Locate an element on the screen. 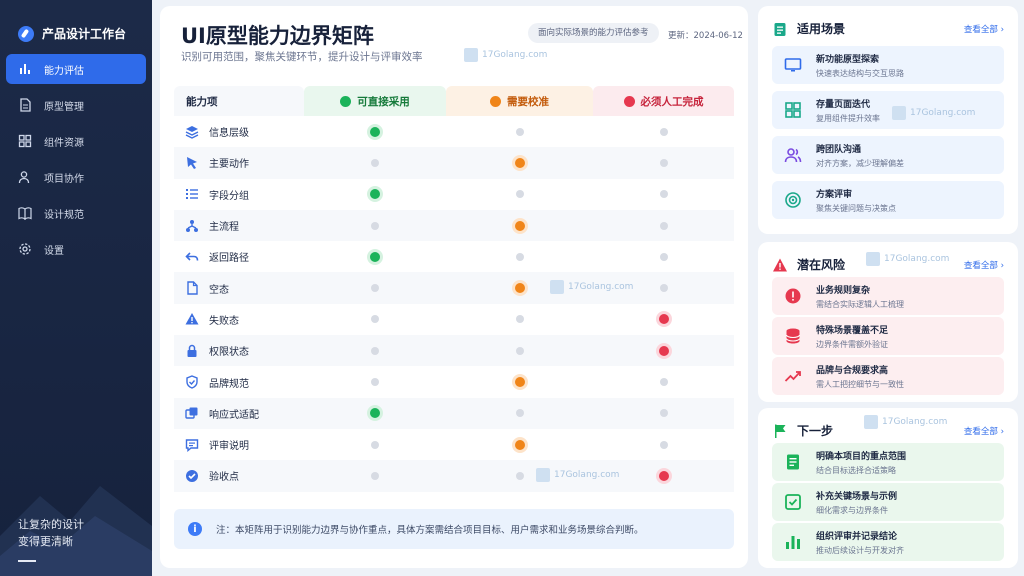  scenes-card: 新功能原型探索 快速表达结构与交互思路 is located at coordinates (888, 65).